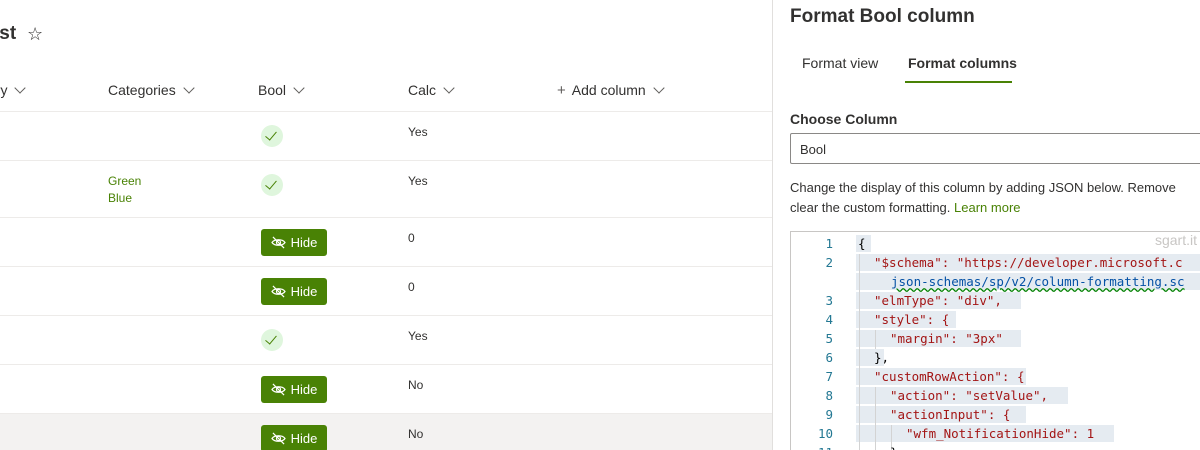  Describe the element at coordinates (829, 319) in the screenshot. I see `line-number: 4` at that location.